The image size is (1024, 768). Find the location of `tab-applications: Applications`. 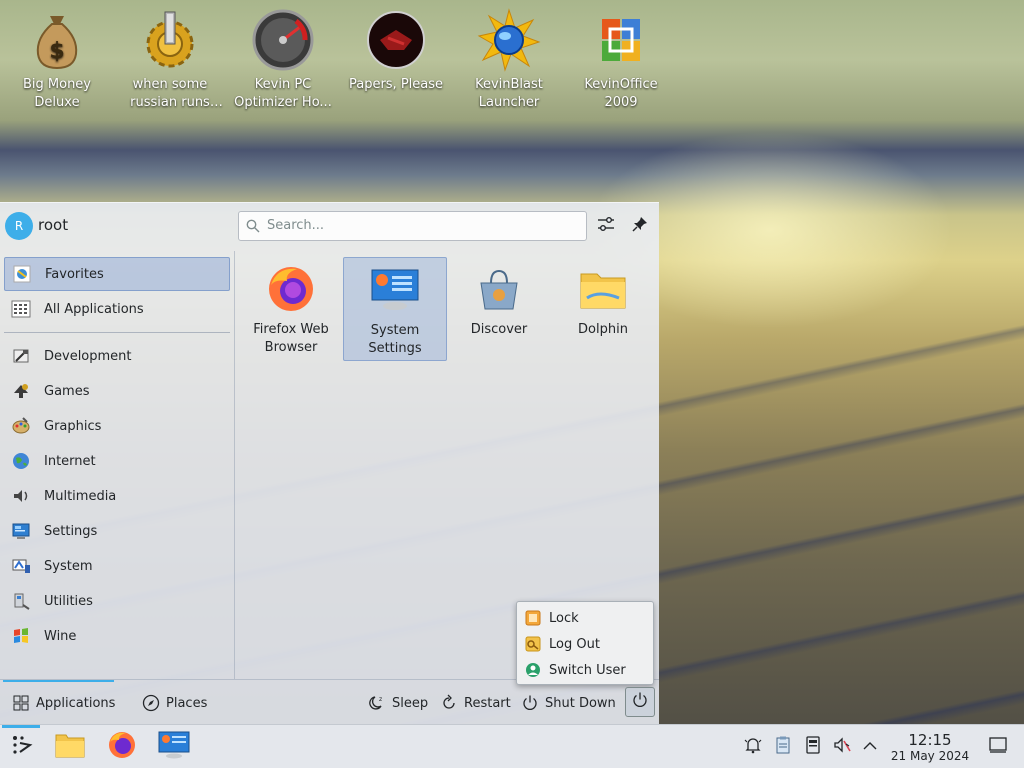

tab-applications: Applications is located at coordinates (63, 703).